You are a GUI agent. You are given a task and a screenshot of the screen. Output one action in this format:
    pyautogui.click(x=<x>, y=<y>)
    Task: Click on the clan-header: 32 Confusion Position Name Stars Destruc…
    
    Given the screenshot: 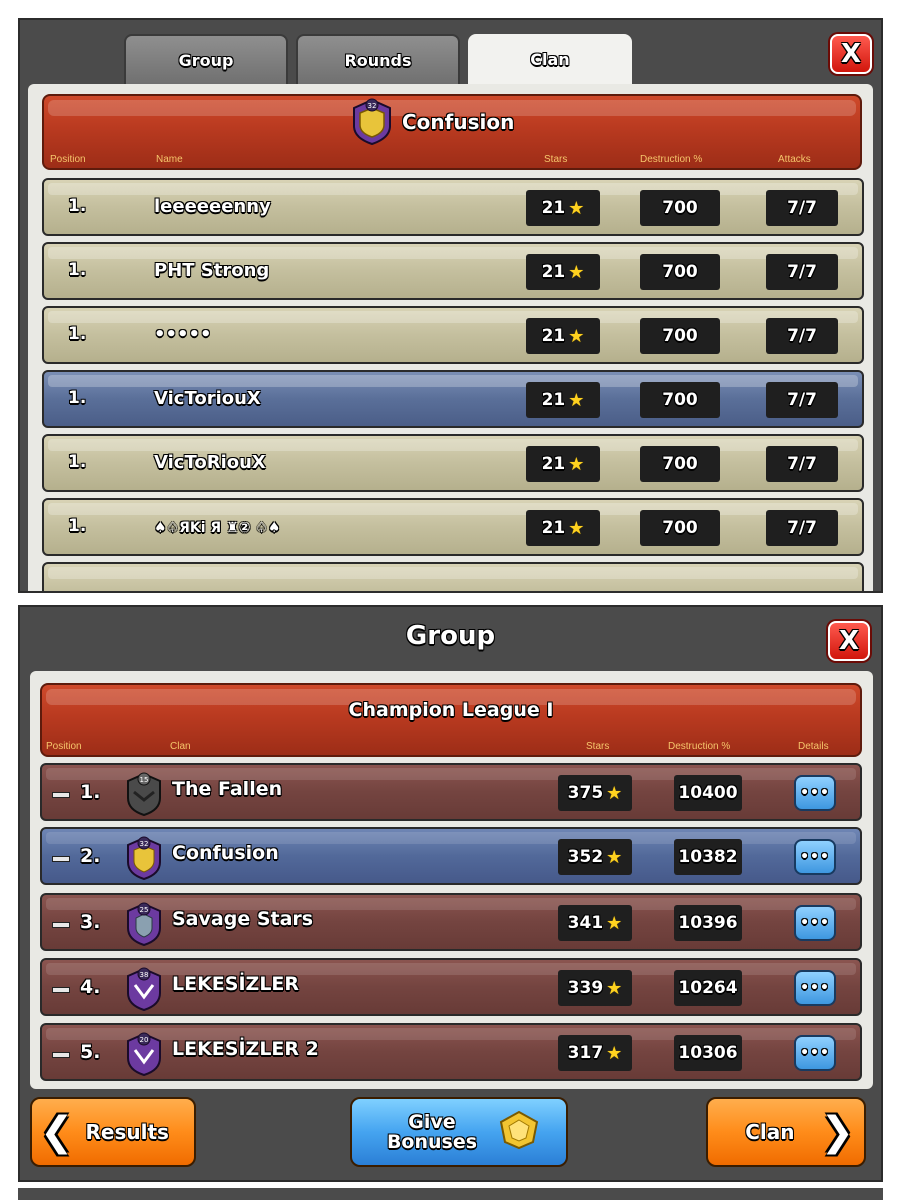 What is the action you would take?
    pyautogui.click(x=452, y=132)
    